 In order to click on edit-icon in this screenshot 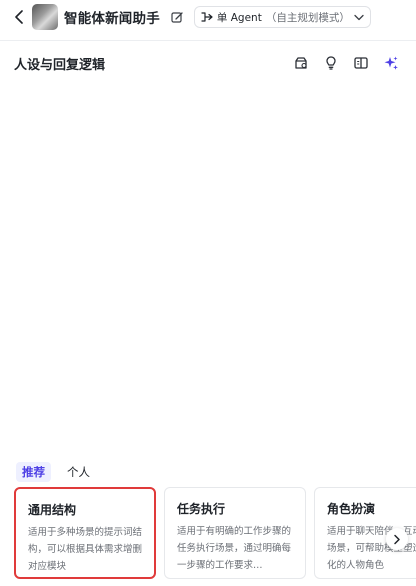, I will do `click(178, 17)`.